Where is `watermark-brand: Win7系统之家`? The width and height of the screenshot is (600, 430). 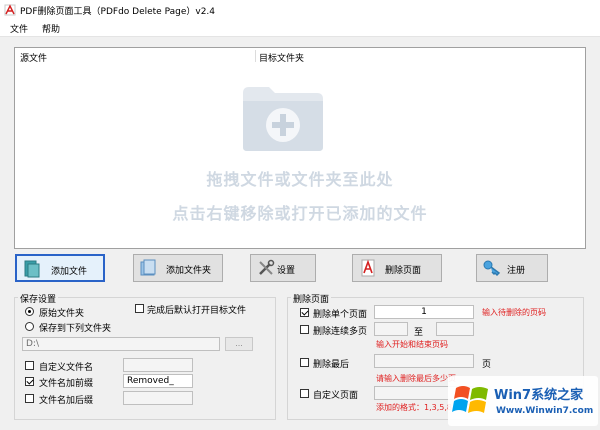 watermark-brand: Win7系统之家 is located at coordinates (539, 395).